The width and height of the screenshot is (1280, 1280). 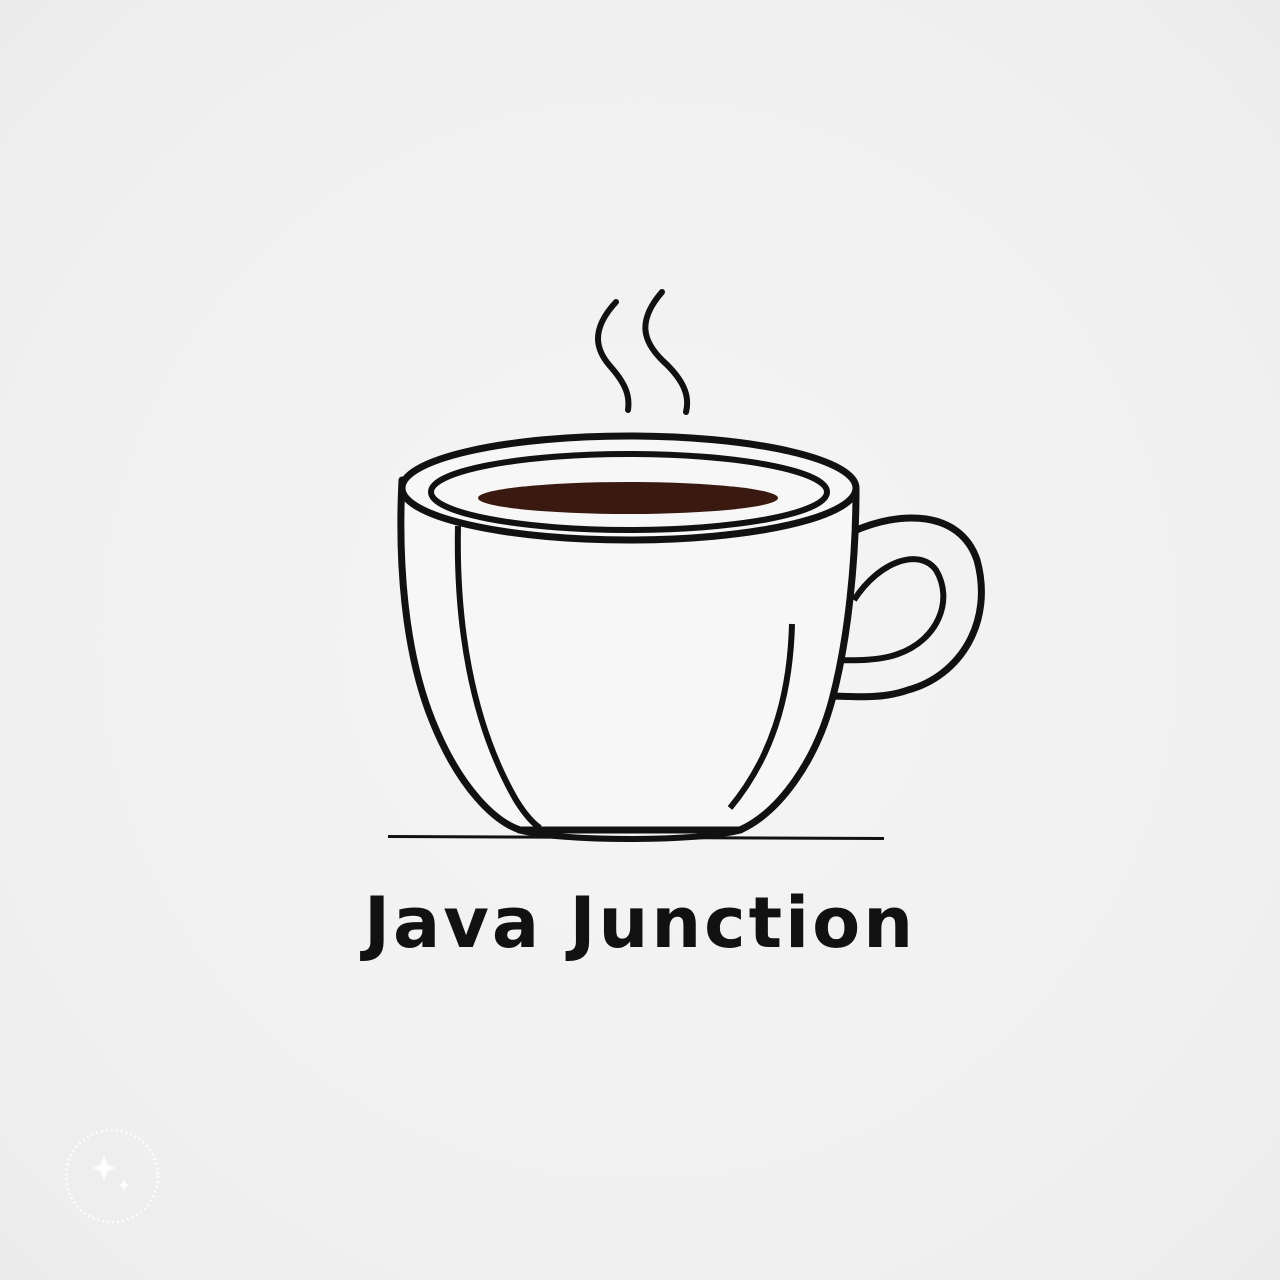 I want to click on coffee-surface, so click(x=628, y=498).